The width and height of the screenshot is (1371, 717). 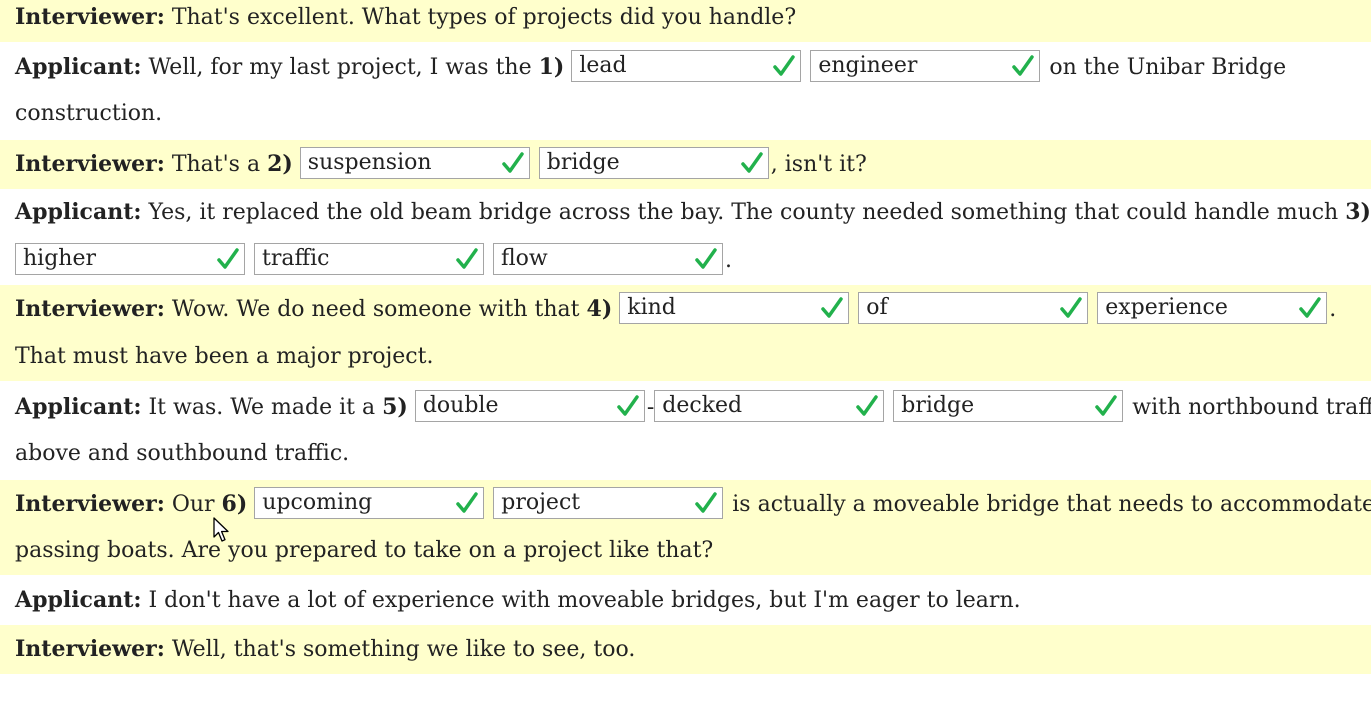 I want to click on mouse-cursor-icon, so click(x=221, y=529).